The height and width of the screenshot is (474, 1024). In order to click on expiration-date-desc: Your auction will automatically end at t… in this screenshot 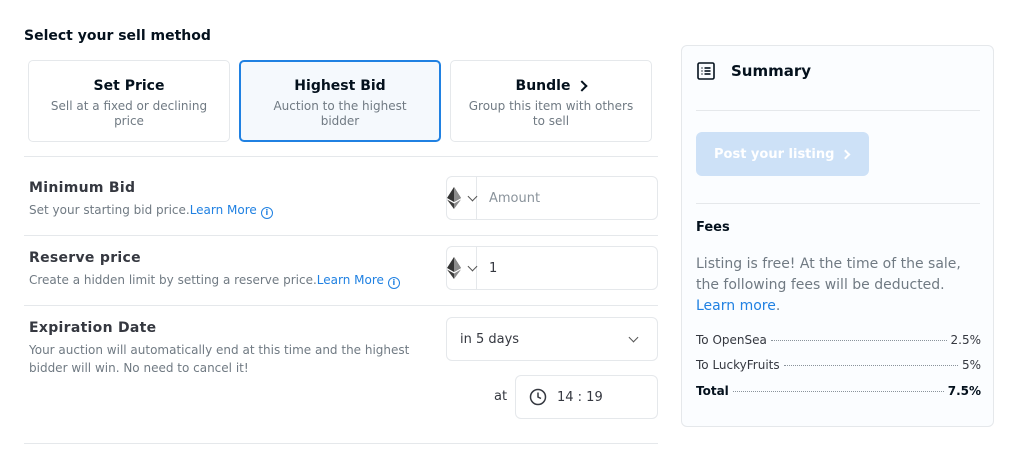, I will do `click(219, 359)`.